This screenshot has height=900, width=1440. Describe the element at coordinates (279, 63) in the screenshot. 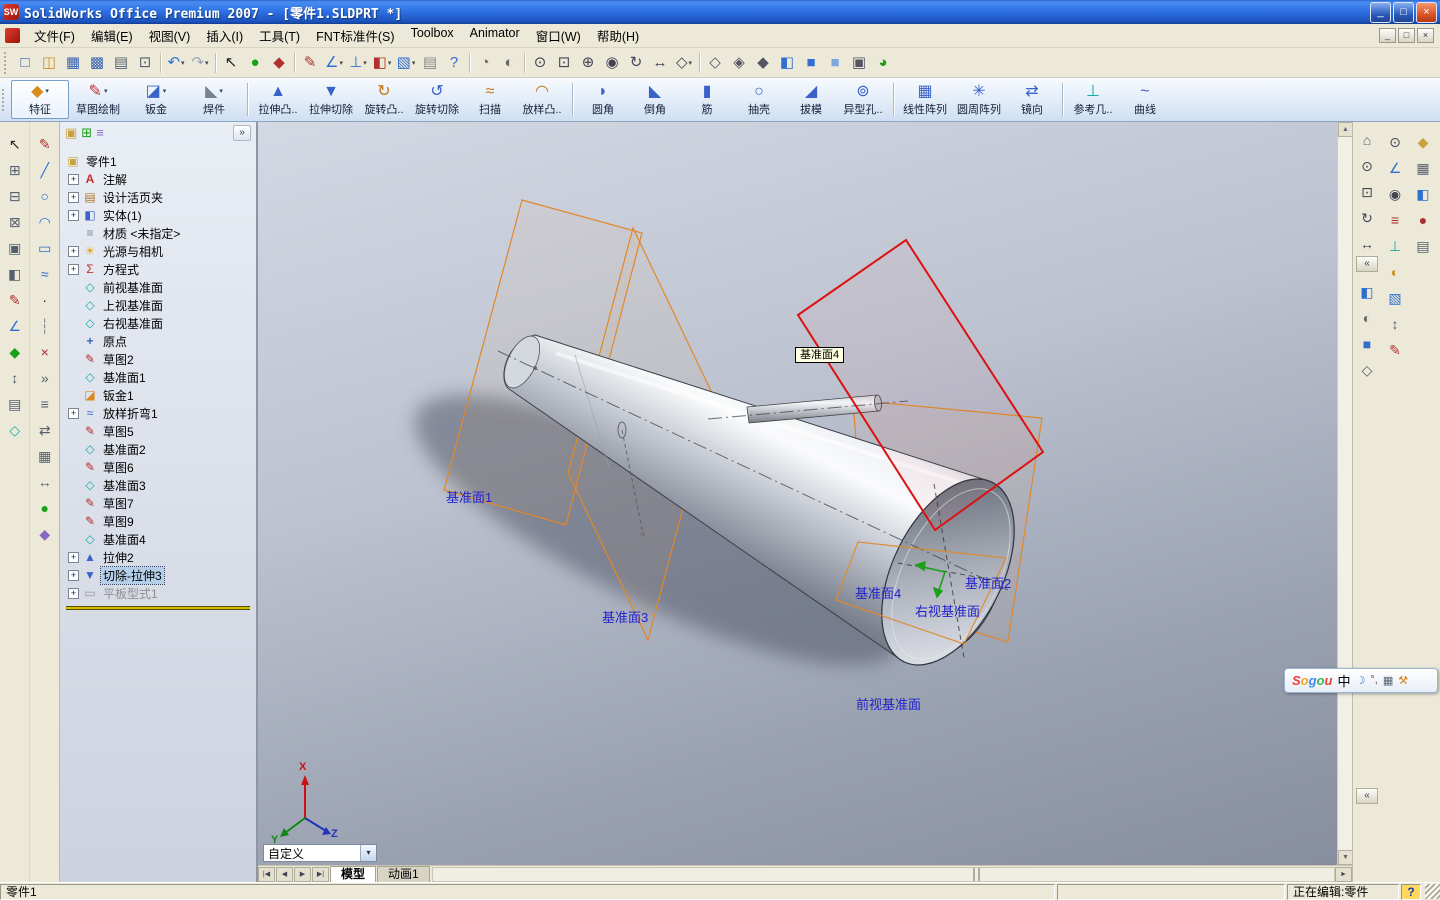

I see `options-icon: ◆` at that location.